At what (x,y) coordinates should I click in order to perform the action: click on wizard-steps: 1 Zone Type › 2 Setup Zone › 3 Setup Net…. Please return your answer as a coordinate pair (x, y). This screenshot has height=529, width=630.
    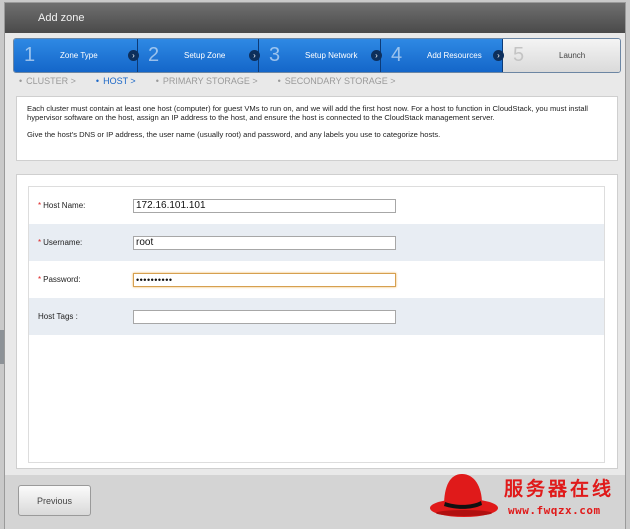
    Looking at the image, I should click on (317, 55).